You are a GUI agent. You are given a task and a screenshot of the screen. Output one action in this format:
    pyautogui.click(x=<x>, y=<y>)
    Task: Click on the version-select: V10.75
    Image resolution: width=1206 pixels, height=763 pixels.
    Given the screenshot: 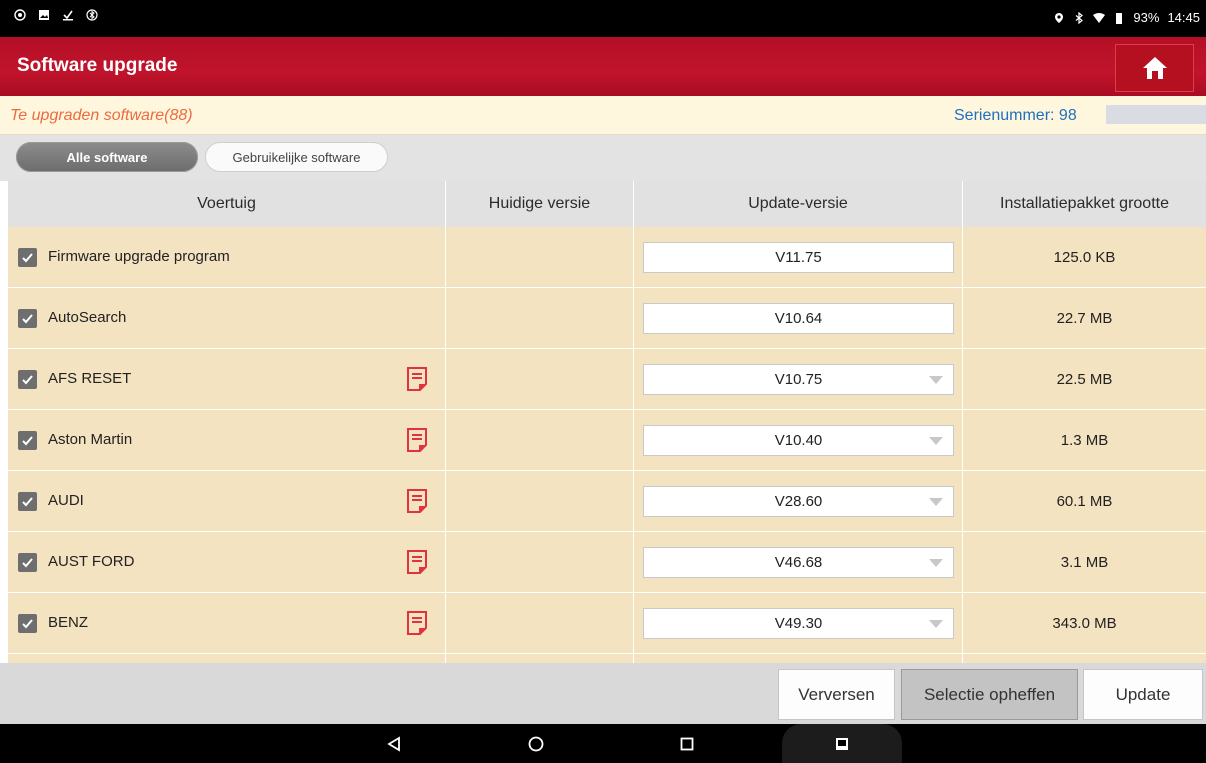 What is the action you would take?
    pyautogui.click(x=798, y=379)
    